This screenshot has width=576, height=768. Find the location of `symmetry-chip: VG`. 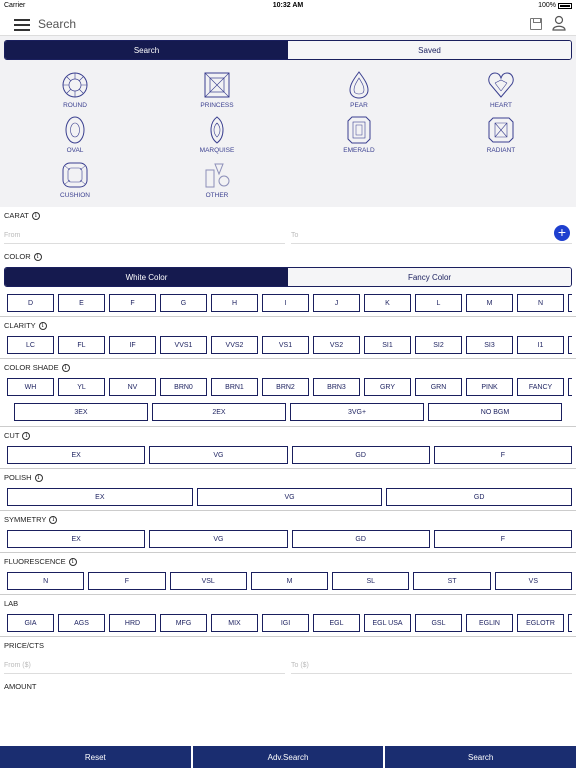

symmetry-chip: VG is located at coordinates (218, 539).